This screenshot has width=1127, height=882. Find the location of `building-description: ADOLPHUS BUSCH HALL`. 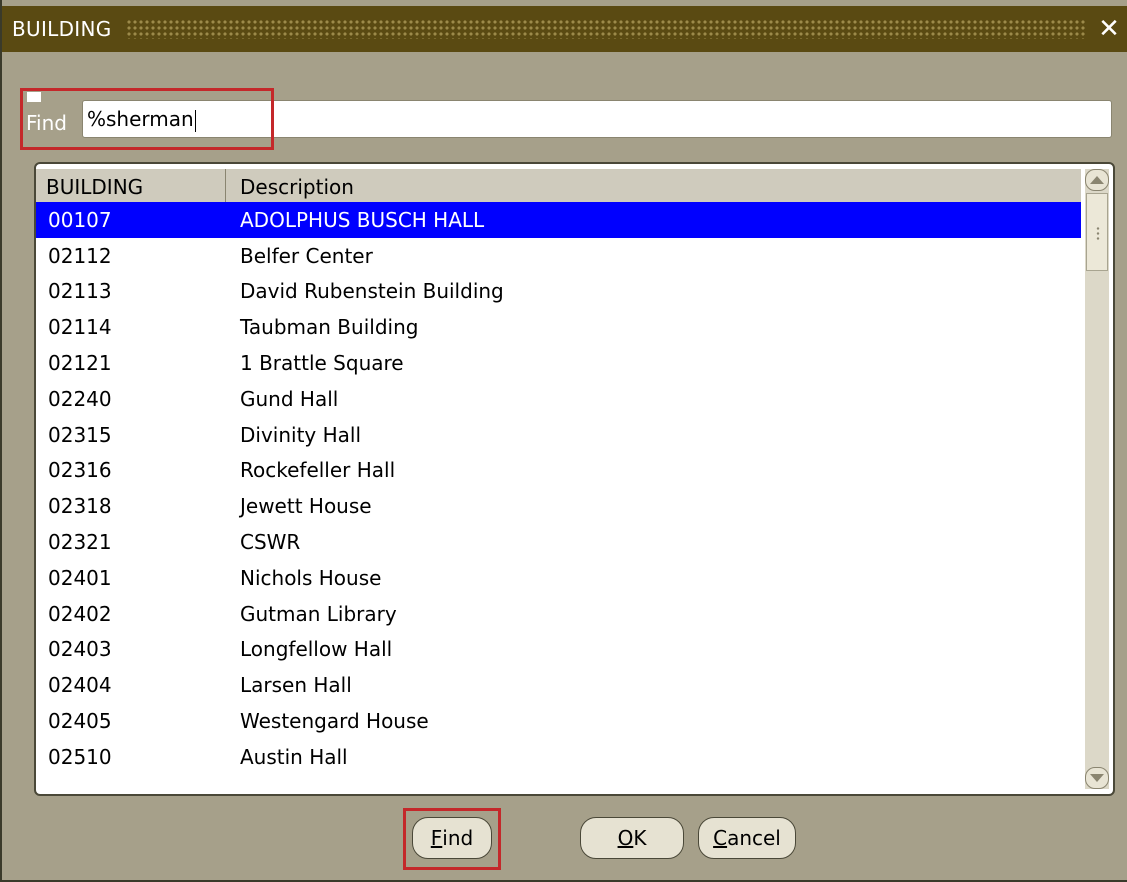

building-description: ADOLPHUS BUSCH HALL is located at coordinates (362, 219).